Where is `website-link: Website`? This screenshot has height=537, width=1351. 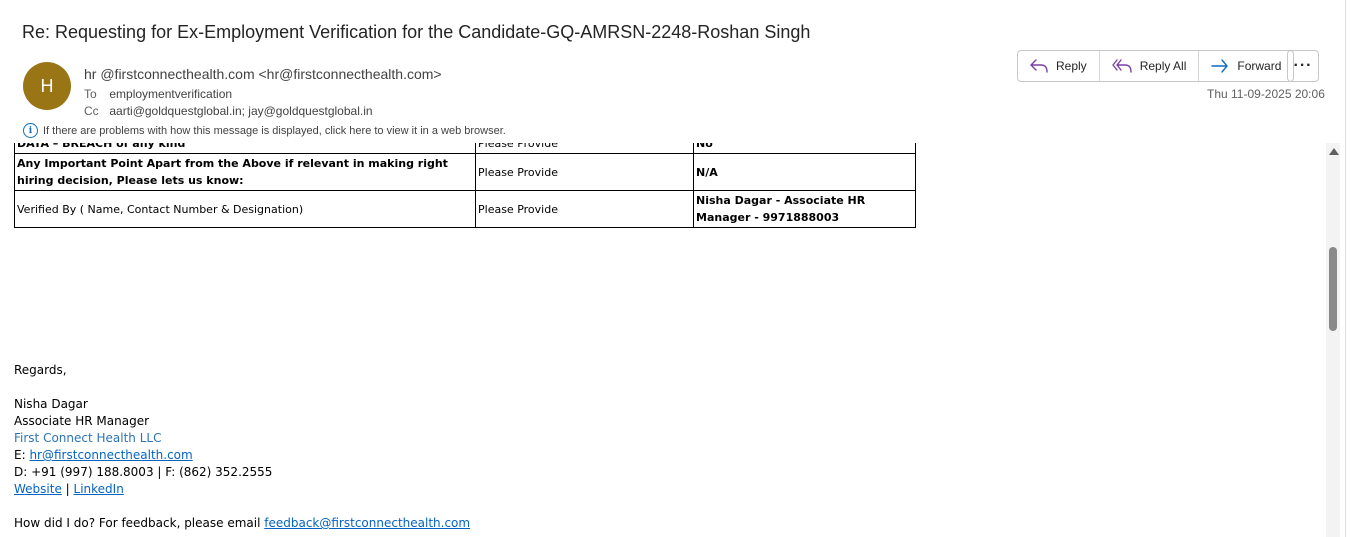 website-link: Website is located at coordinates (38, 489).